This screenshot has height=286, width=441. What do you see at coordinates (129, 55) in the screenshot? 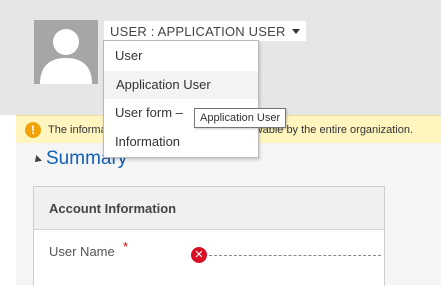
I see `menu-item-label: User` at bounding box center [129, 55].